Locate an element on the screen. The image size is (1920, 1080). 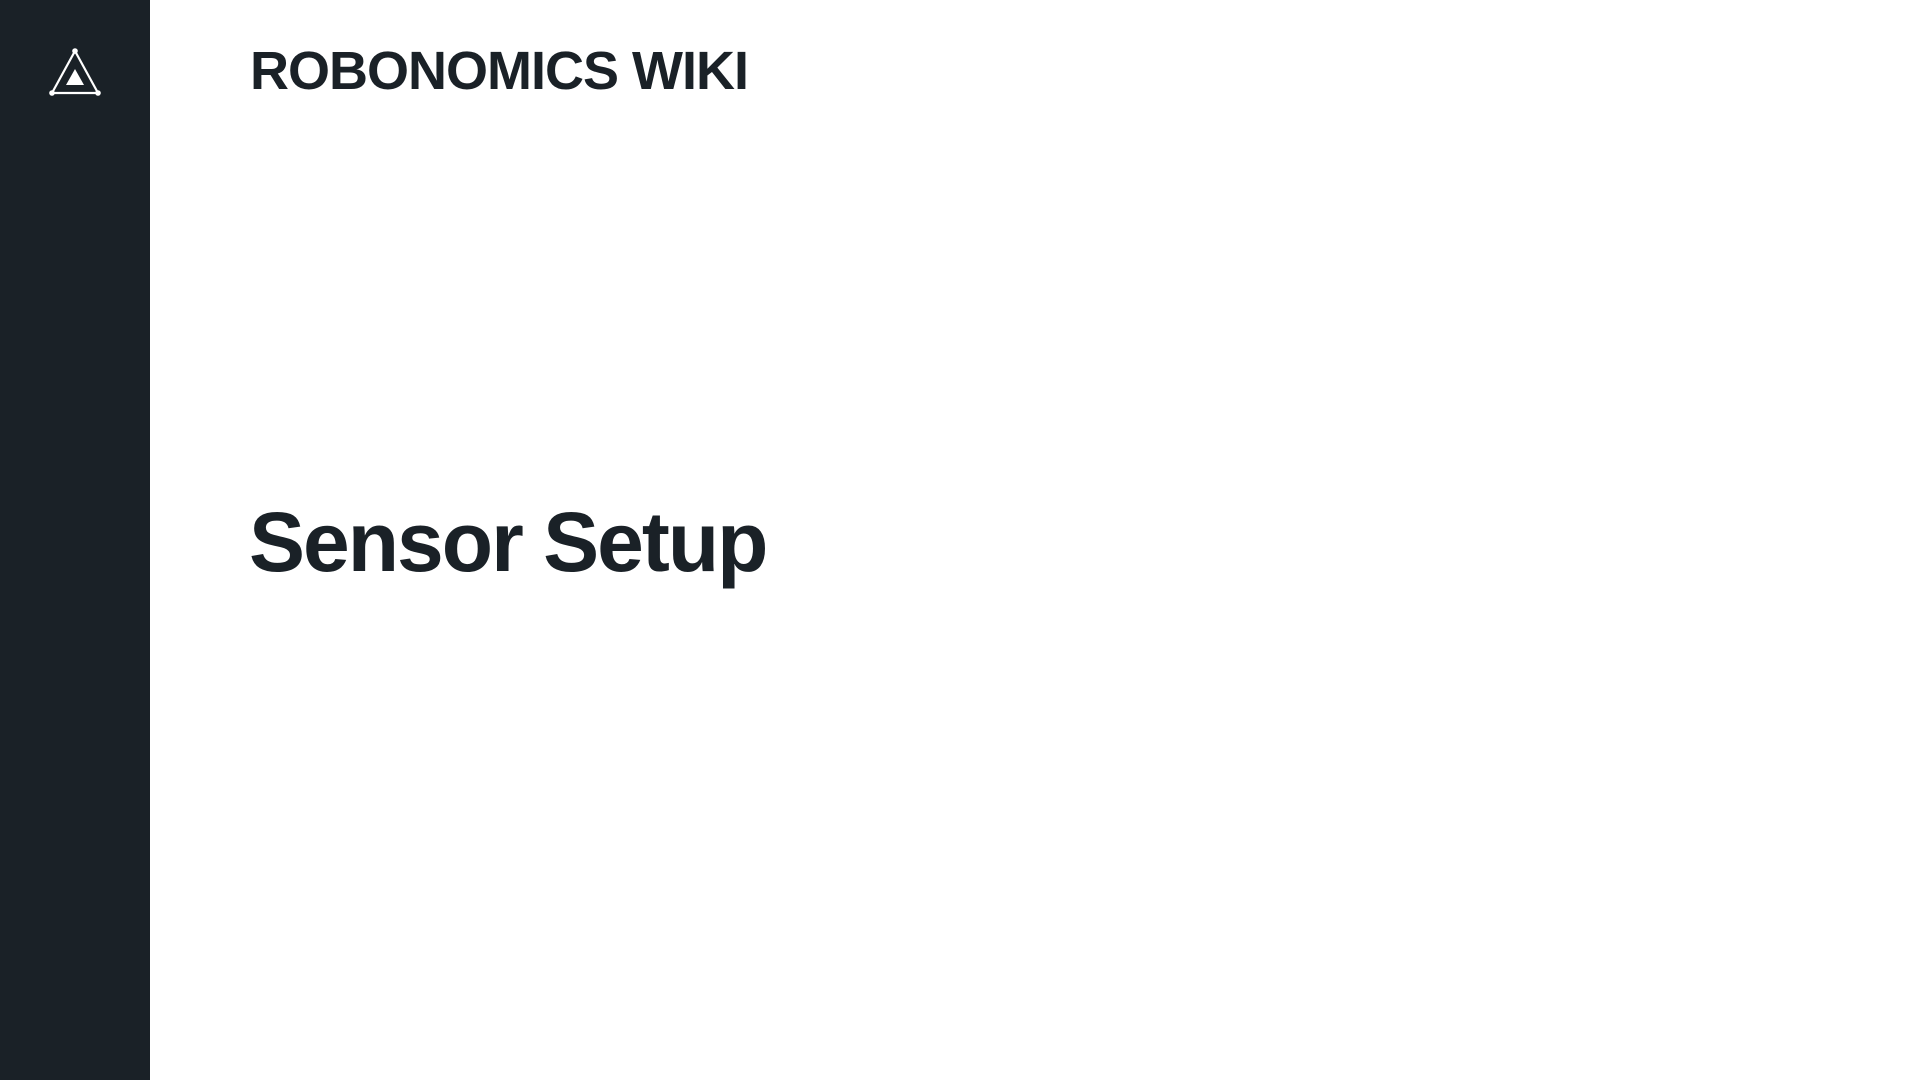
sidebar is located at coordinates (75, 540).